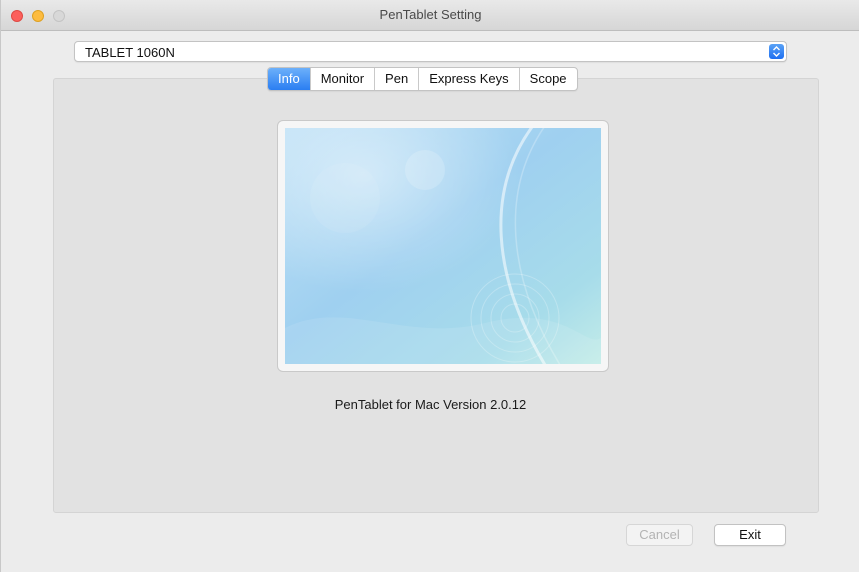  What do you see at coordinates (659, 535) in the screenshot?
I see `cancel-button: Cancel` at bounding box center [659, 535].